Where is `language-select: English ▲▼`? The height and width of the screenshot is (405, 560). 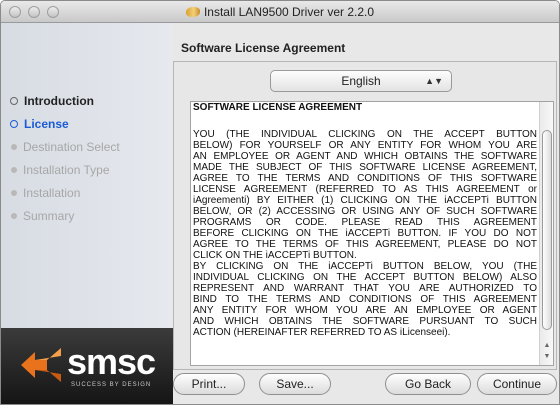
language-select: English ▲▼ is located at coordinates (361, 81).